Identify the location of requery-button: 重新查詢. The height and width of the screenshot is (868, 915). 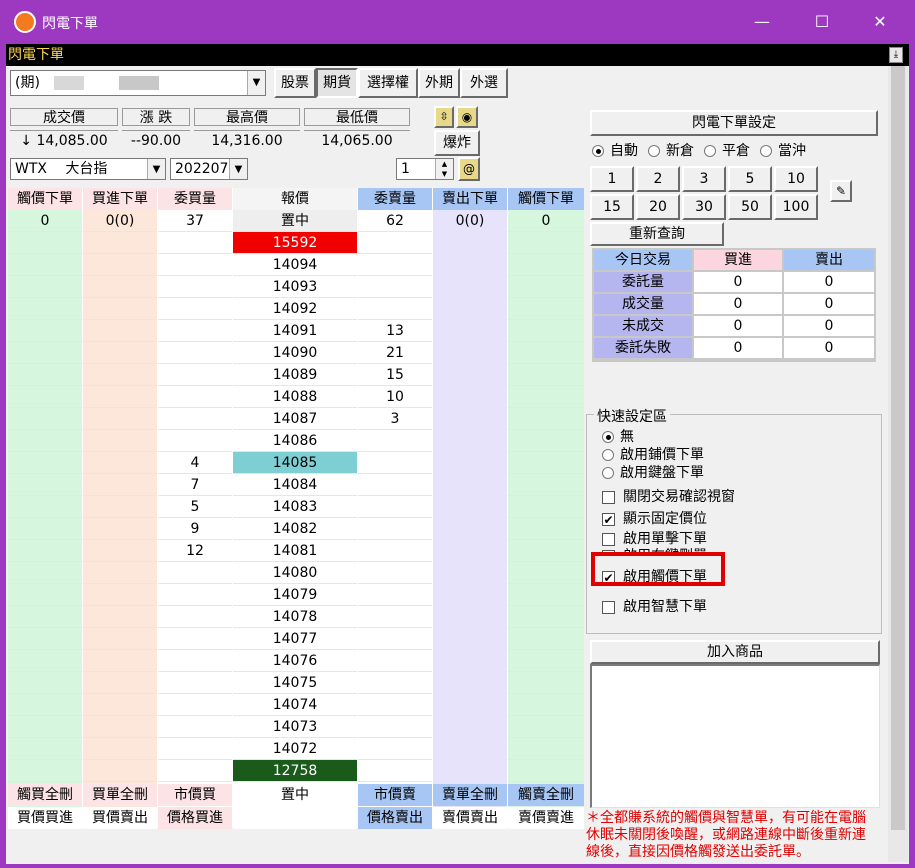
(657, 234).